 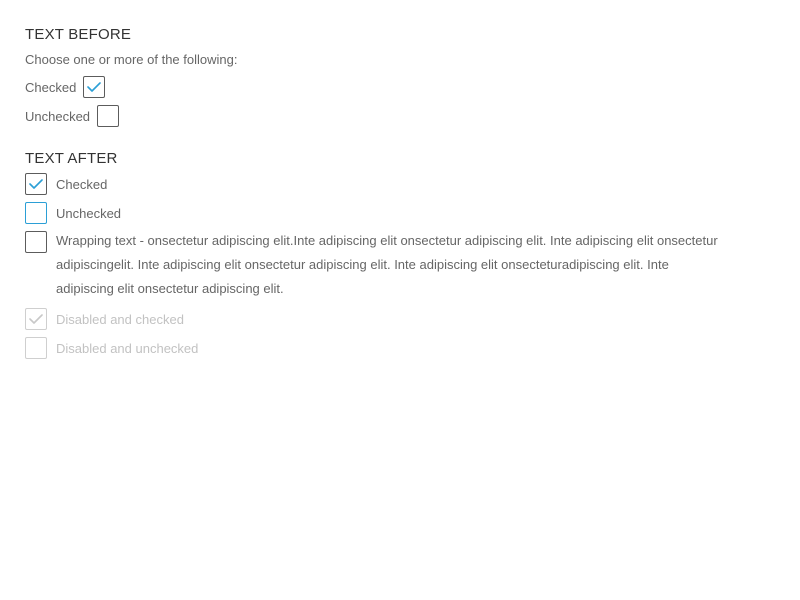 I want to click on checkbox-disabled-checked, so click(x=36, y=319).